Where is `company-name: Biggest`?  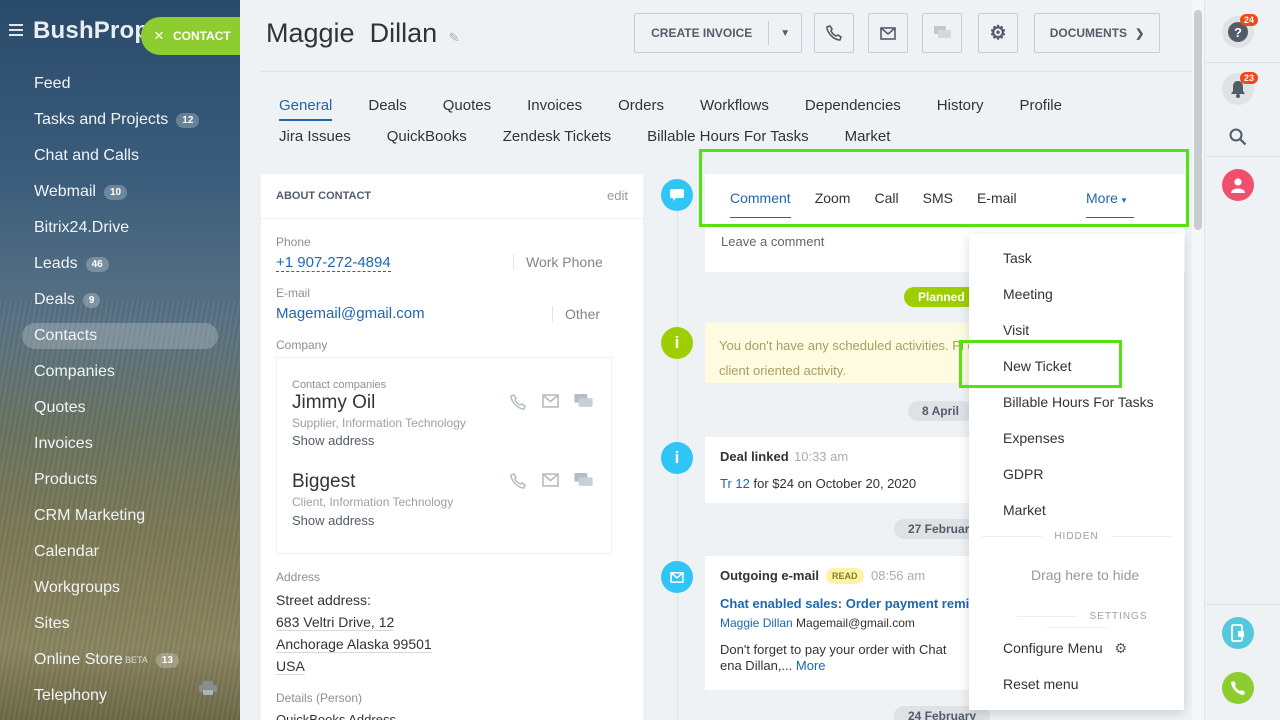 company-name: Biggest is located at coordinates (323, 482).